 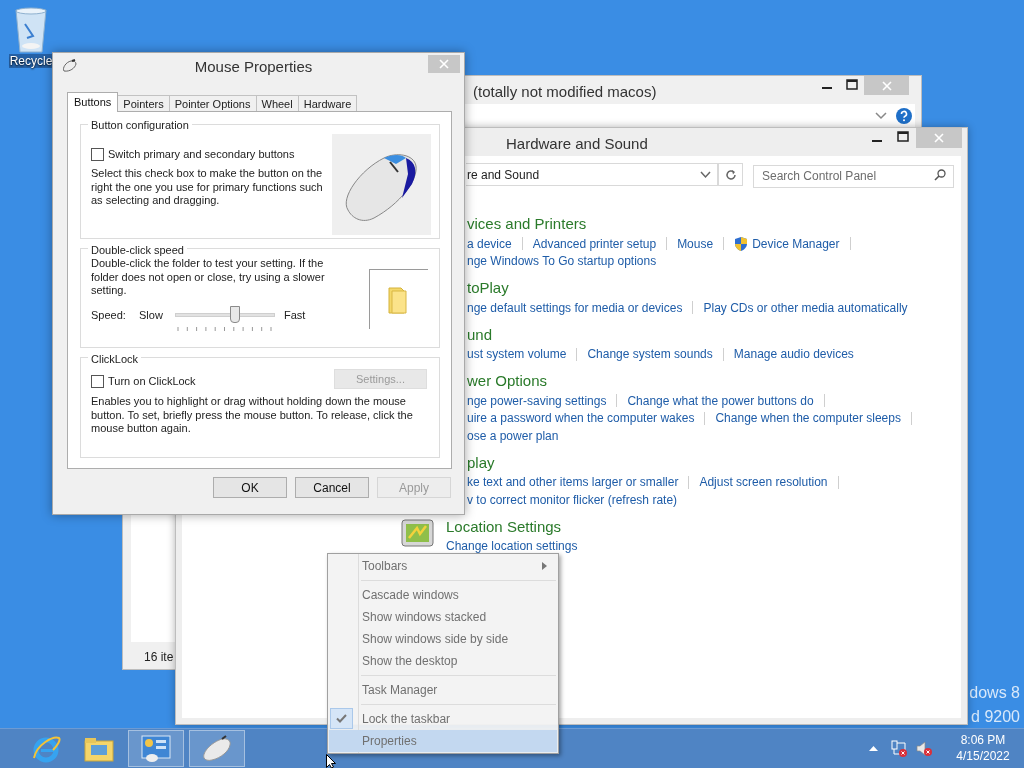 What do you see at coordinates (507, 381) in the screenshot?
I see `category-link: wer Options` at bounding box center [507, 381].